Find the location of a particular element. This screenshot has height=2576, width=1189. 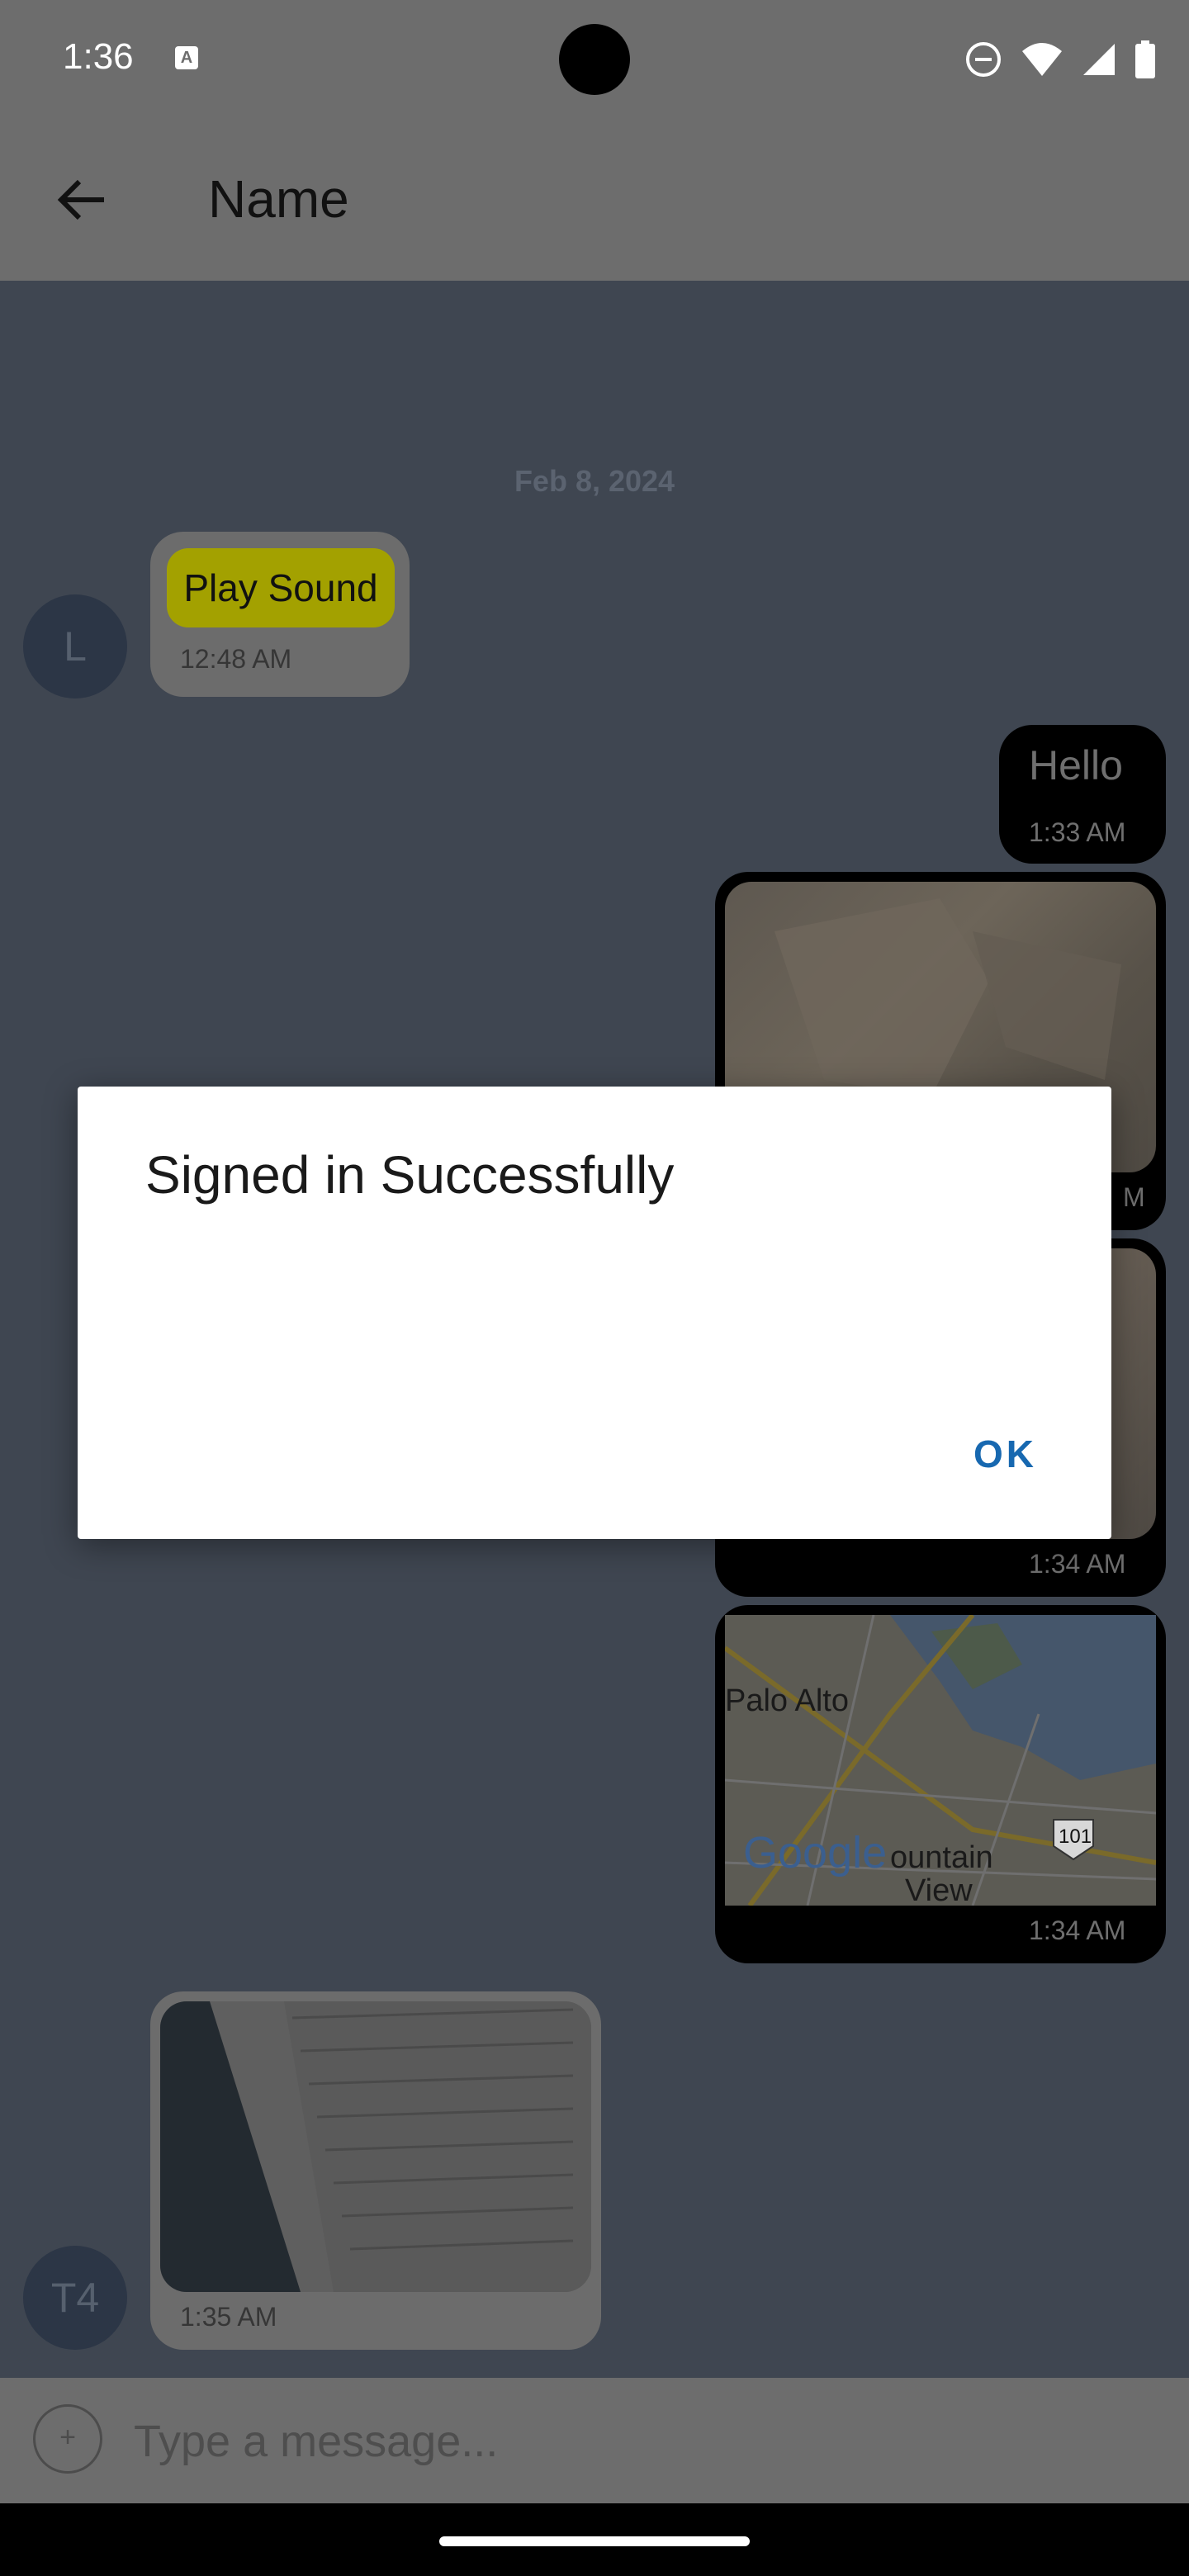

page-title: Name is located at coordinates (278, 199).